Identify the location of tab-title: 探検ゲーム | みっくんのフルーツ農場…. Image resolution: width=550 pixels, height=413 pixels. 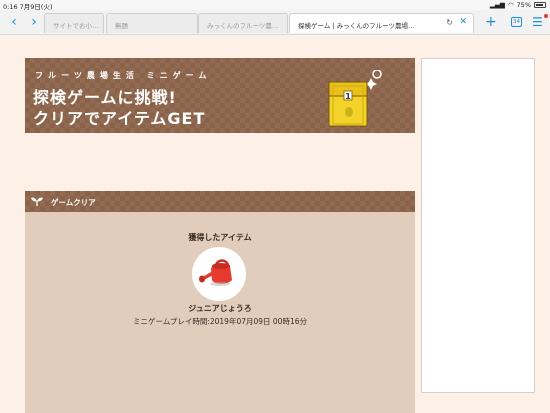
(356, 26).